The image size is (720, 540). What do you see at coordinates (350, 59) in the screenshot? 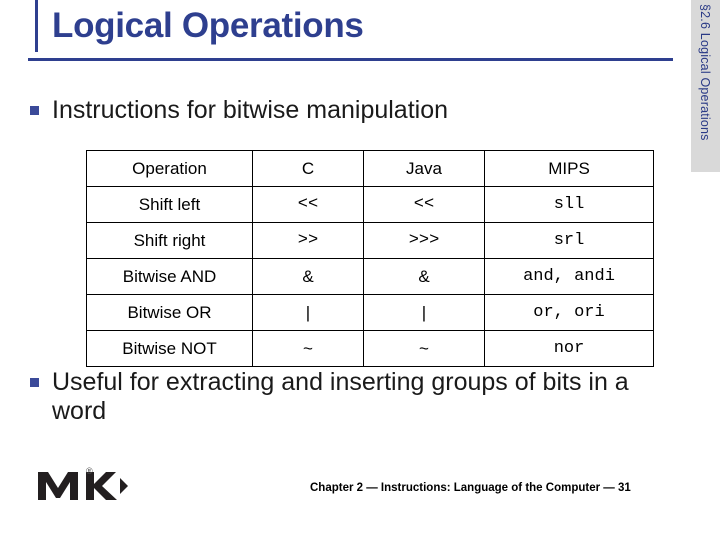
I see `title-underline` at bounding box center [350, 59].